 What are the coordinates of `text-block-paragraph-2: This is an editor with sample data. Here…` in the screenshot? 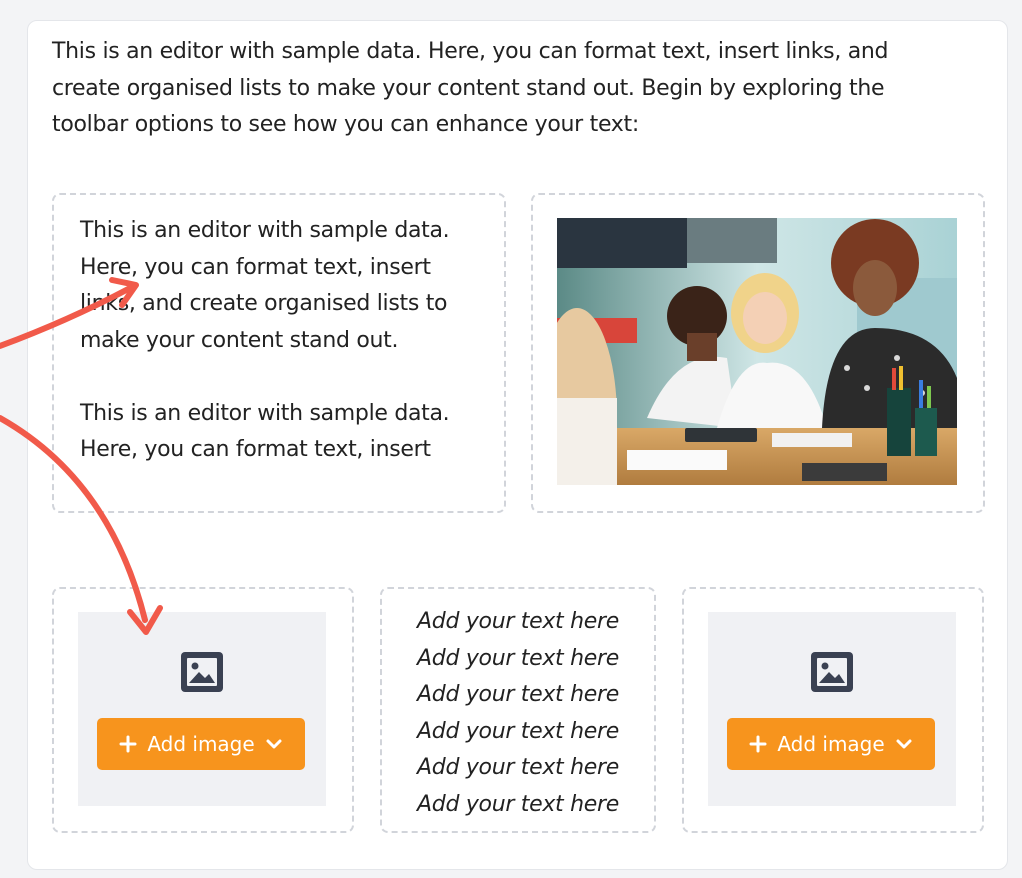 It's located at (285, 432).